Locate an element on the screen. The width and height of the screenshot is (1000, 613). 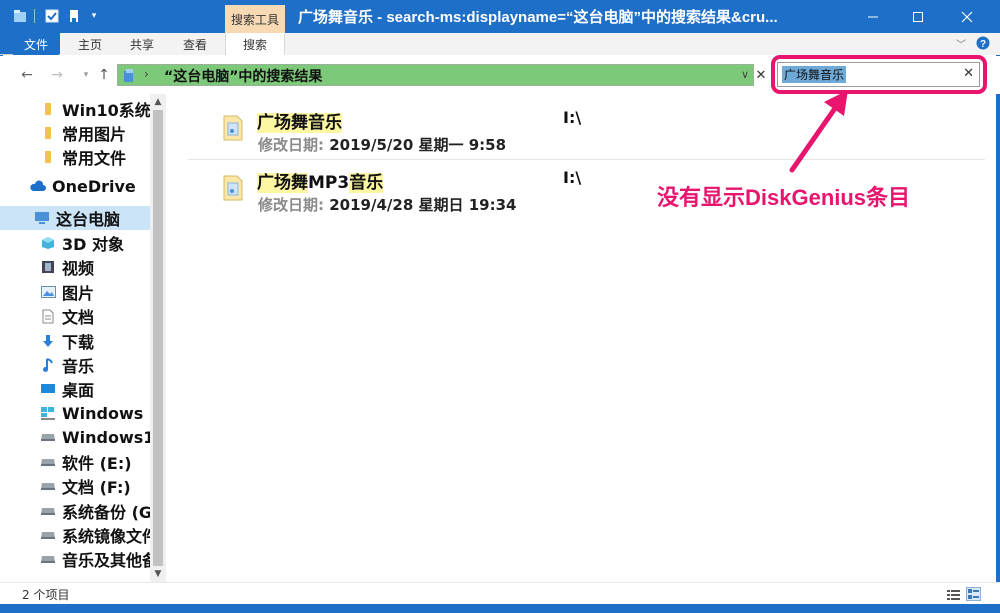
annotation-highlight-ring is located at coordinates (879, 74).